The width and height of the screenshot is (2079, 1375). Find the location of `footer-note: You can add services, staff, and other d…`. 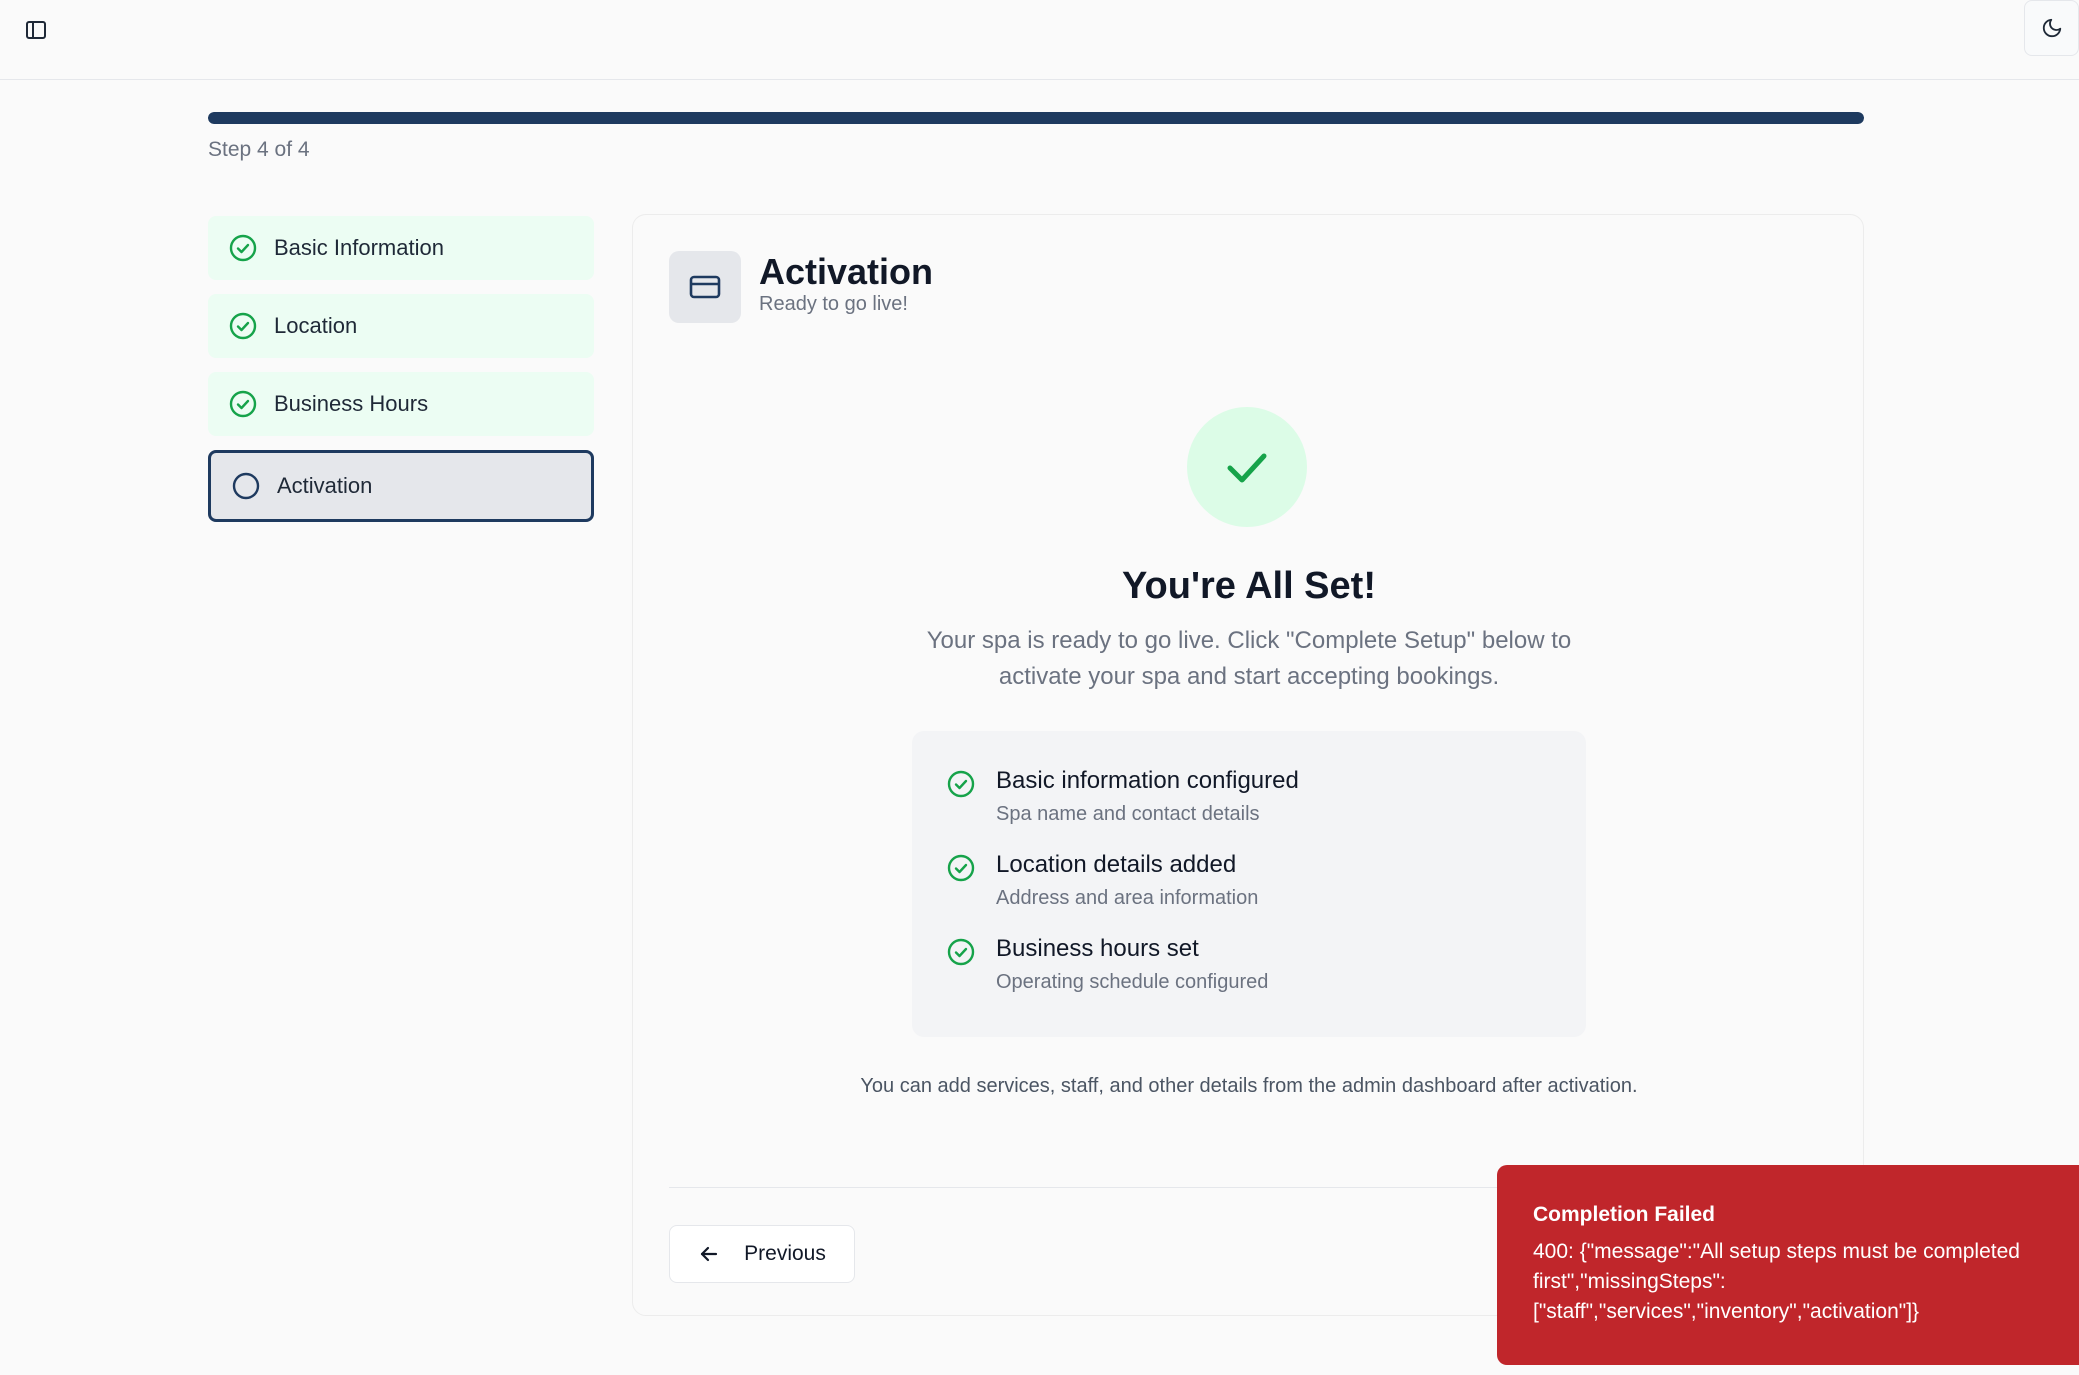

footer-note: You can add services, staff, and other d… is located at coordinates (1249, 1086).